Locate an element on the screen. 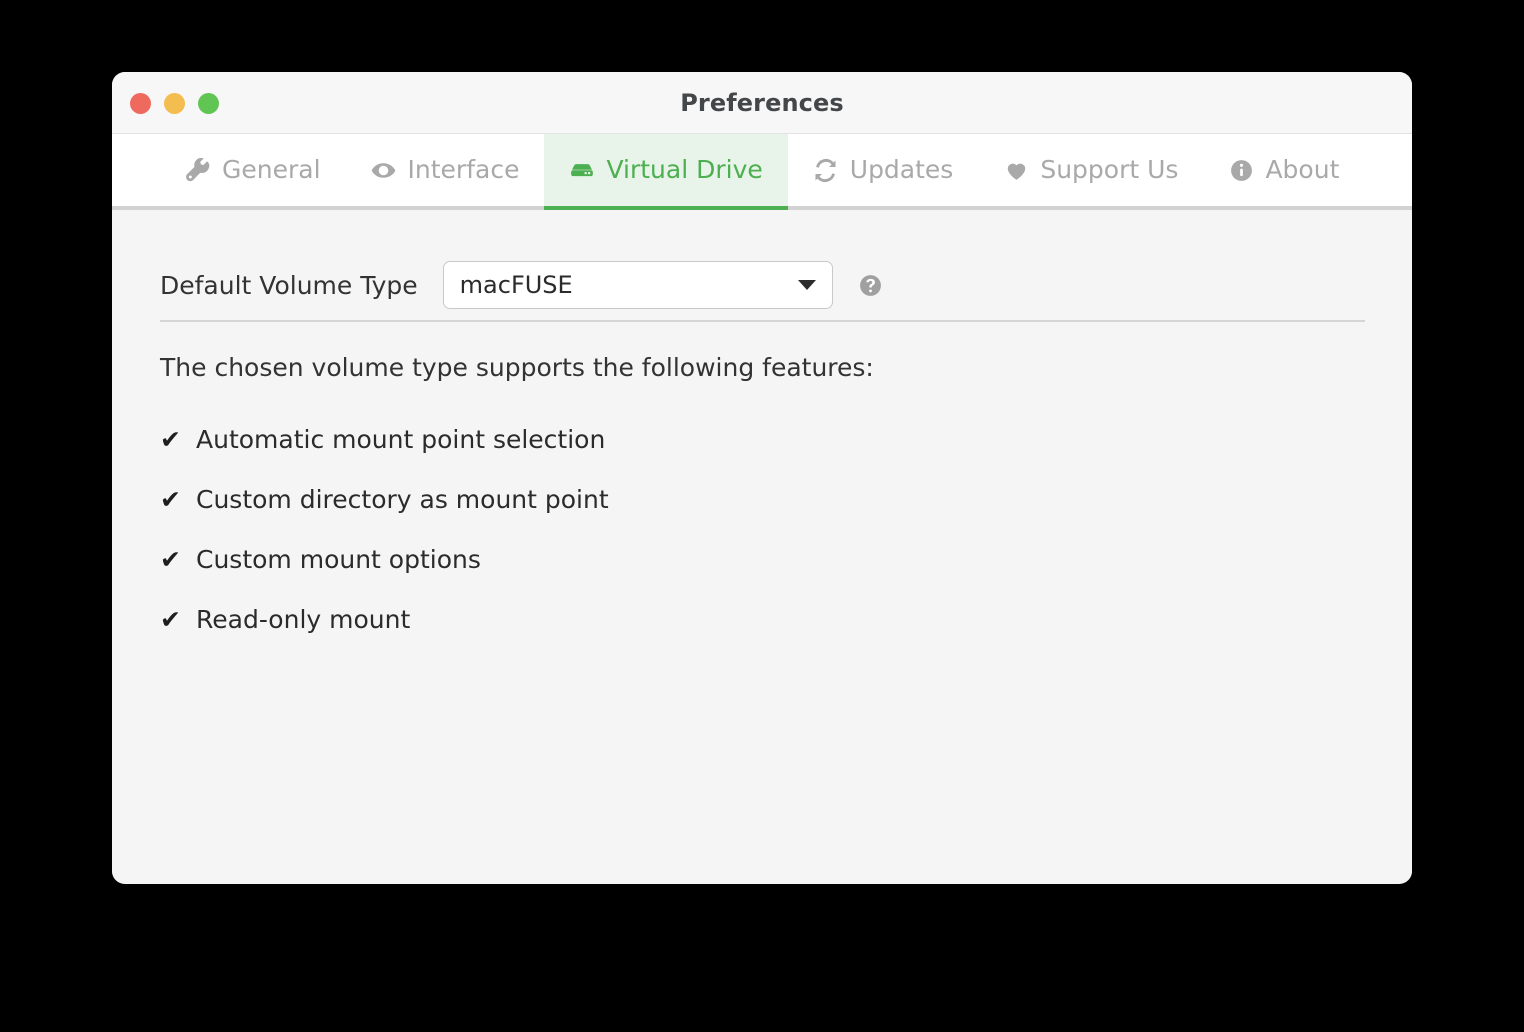 Image resolution: width=1524 pixels, height=1032 pixels. window-title: Preferences is located at coordinates (762, 103).